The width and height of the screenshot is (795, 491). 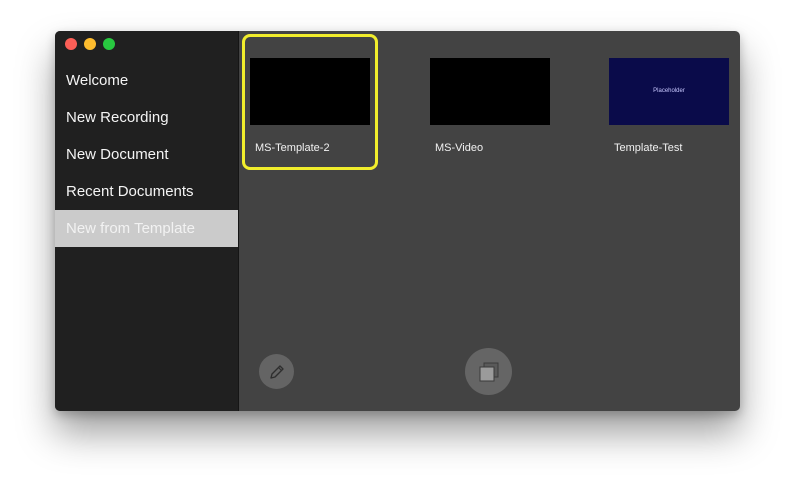 I want to click on maximize-window-button, so click(x=109, y=44).